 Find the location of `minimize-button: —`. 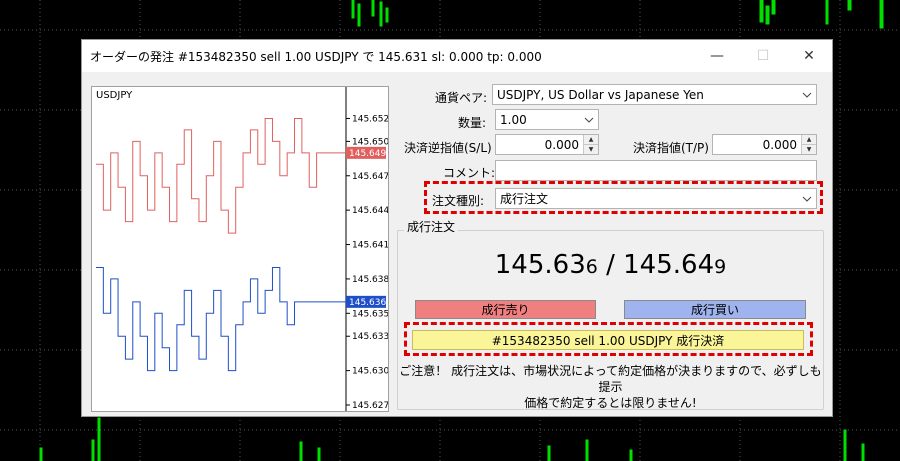

minimize-button: — is located at coordinates (717, 56).